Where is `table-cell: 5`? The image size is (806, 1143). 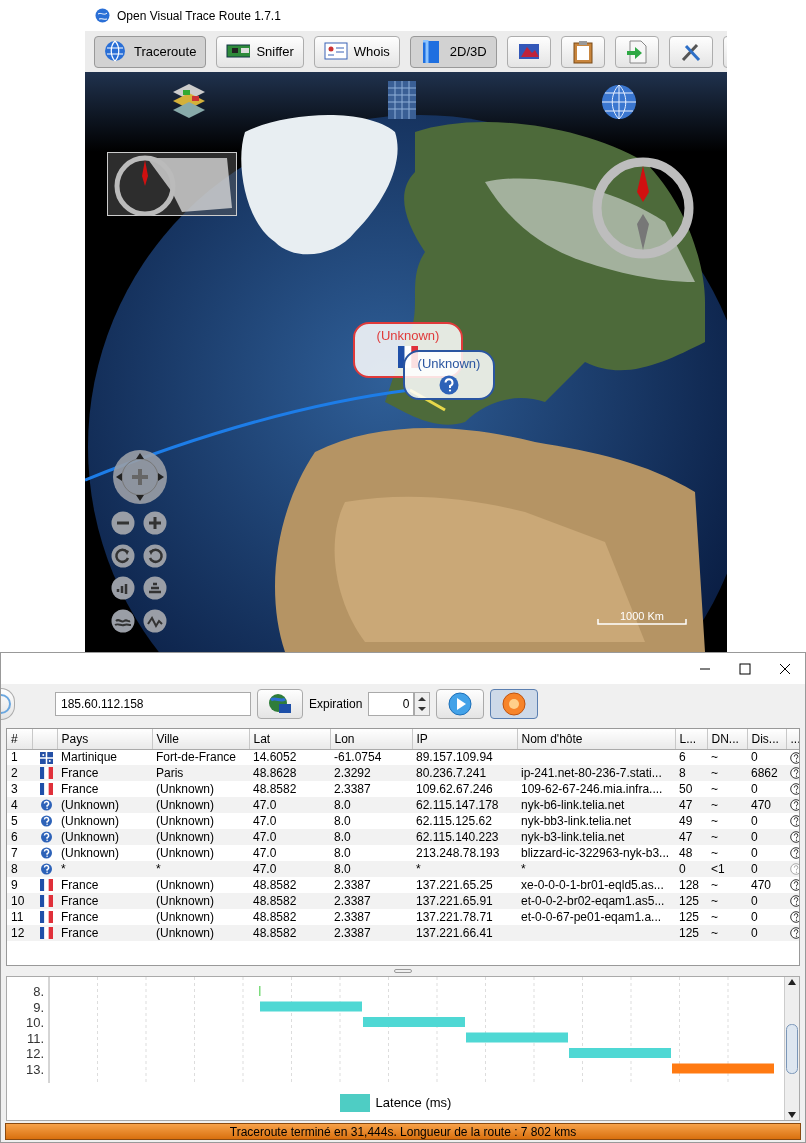
table-cell: 5 is located at coordinates (19, 821).